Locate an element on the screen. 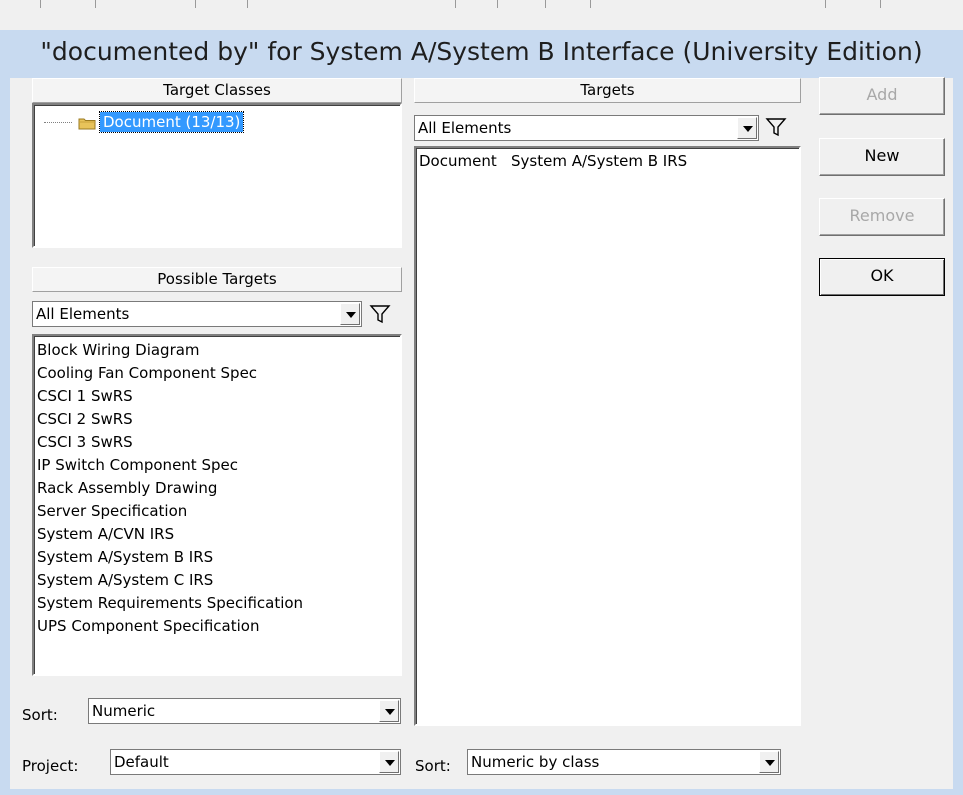 The image size is (963, 795). targets-header: Targets is located at coordinates (607, 90).